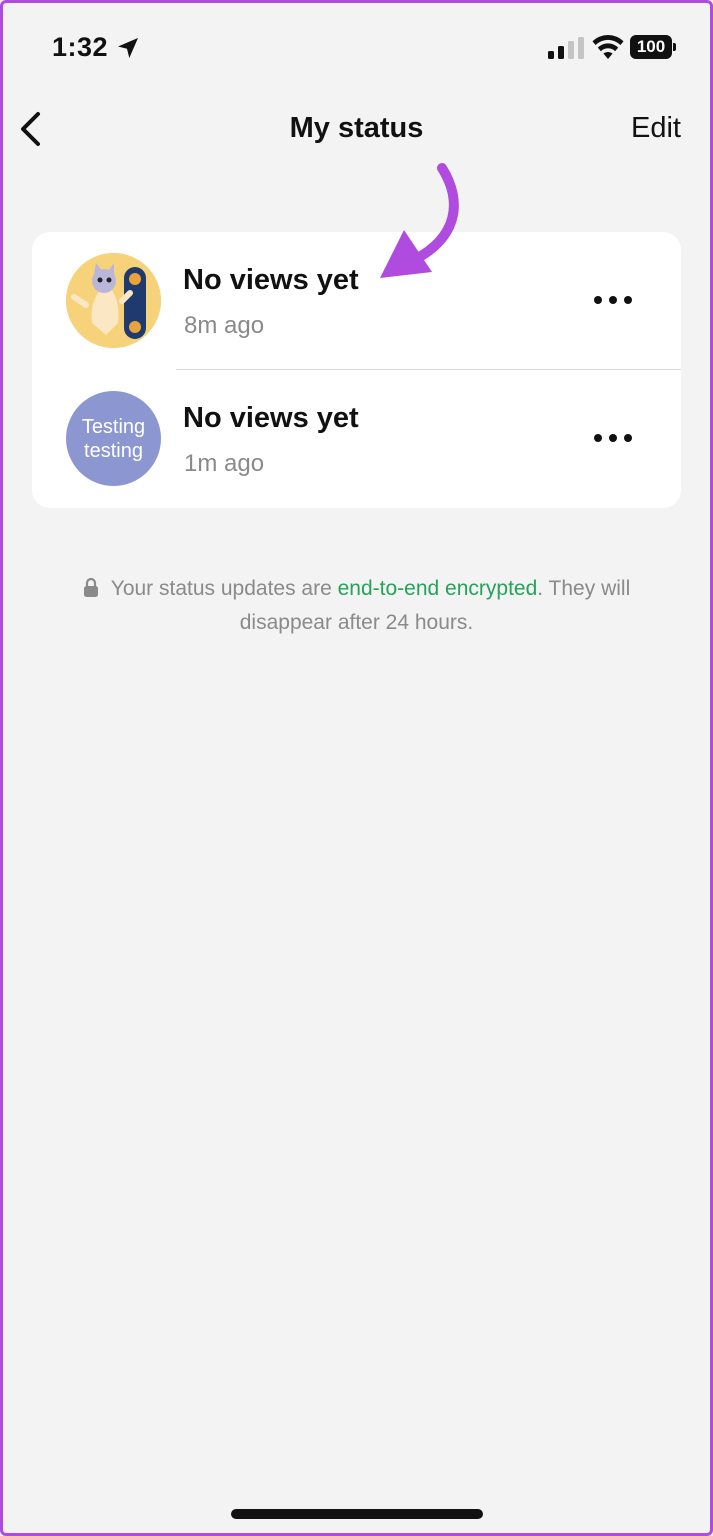  I want to click on battery-level: 100, so click(651, 47).